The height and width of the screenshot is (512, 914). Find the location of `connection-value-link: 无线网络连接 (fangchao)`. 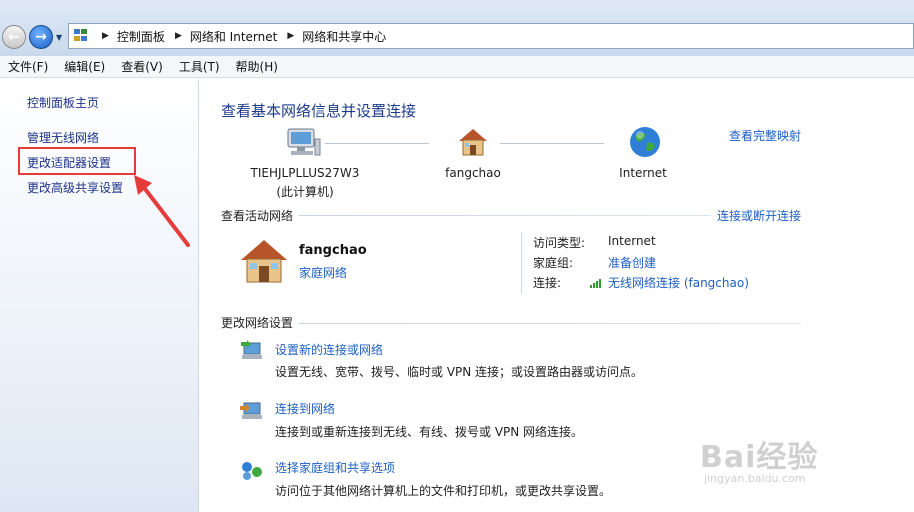

connection-value-link: 无线网络连接 (fangchao) is located at coordinates (678, 283).